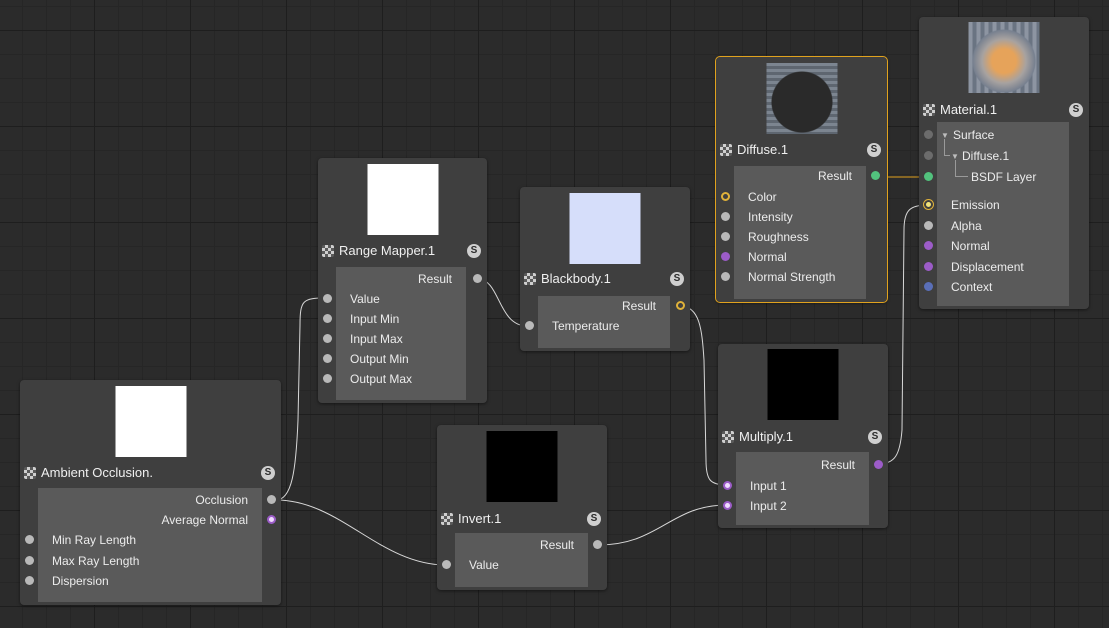  I want to click on input-displacement: Displacement, so click(996, 267).